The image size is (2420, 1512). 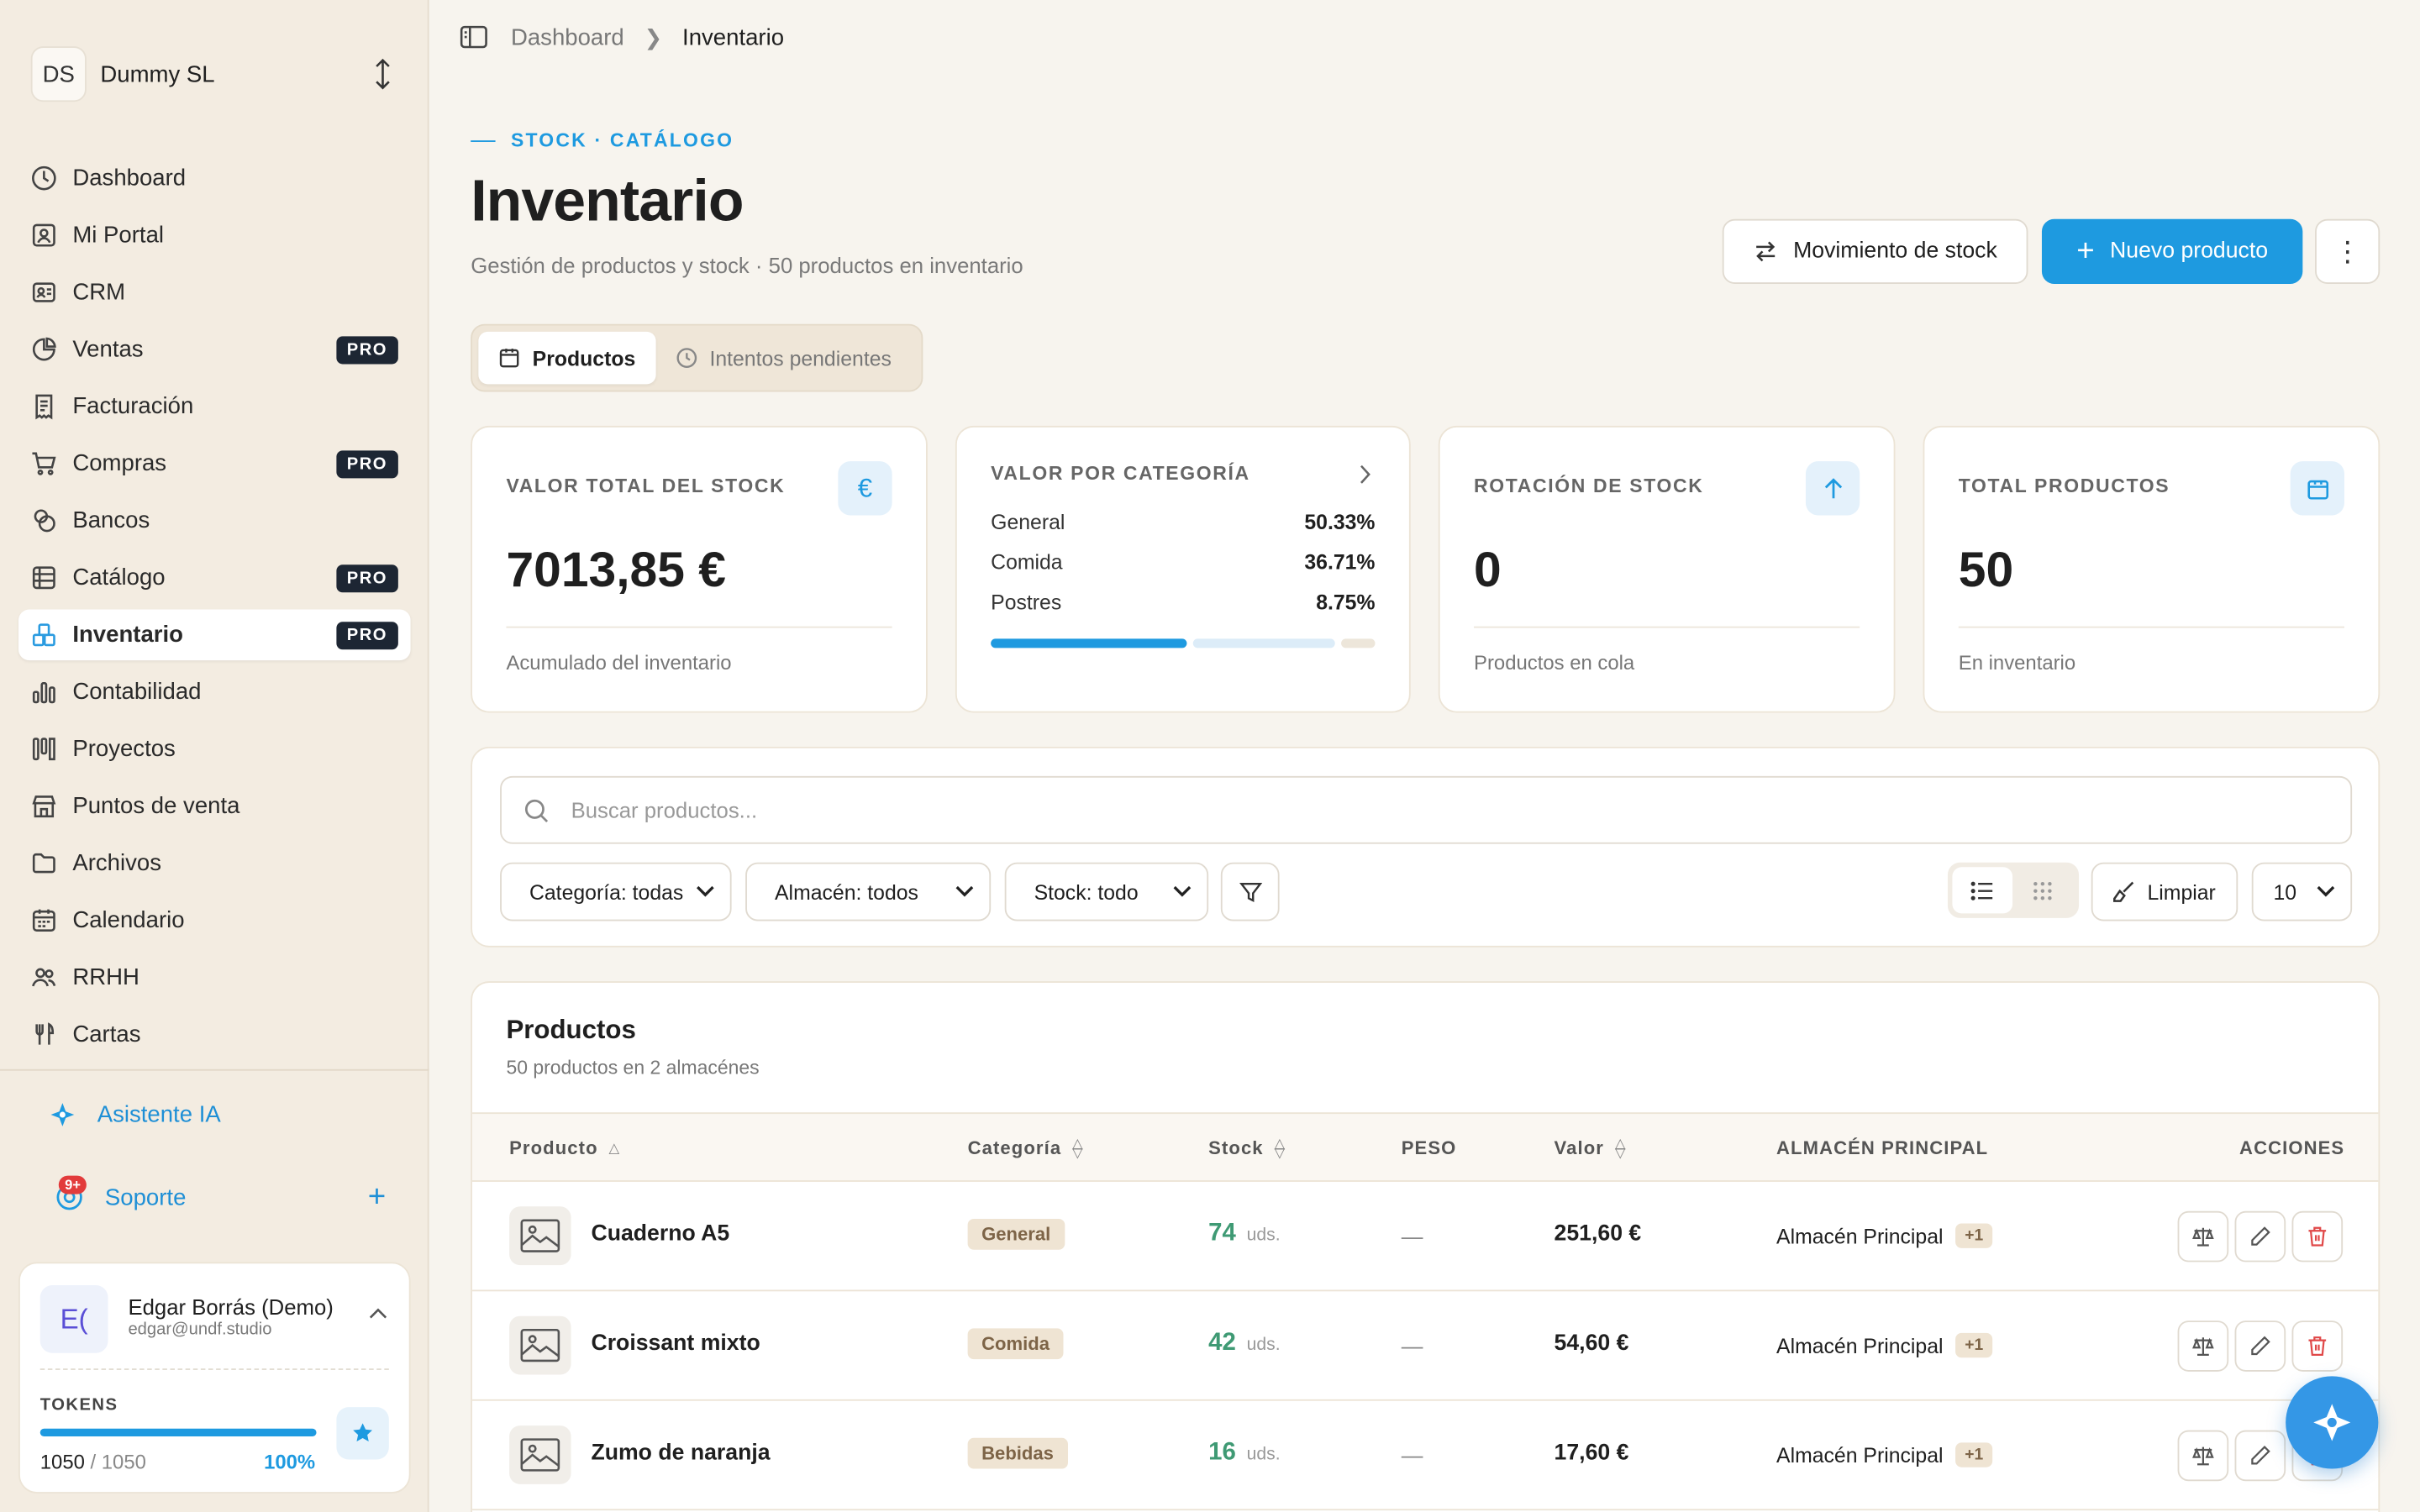 I want to click on warehouse-cell: Almacén Principal +1, so click(x=1884, y=1345).